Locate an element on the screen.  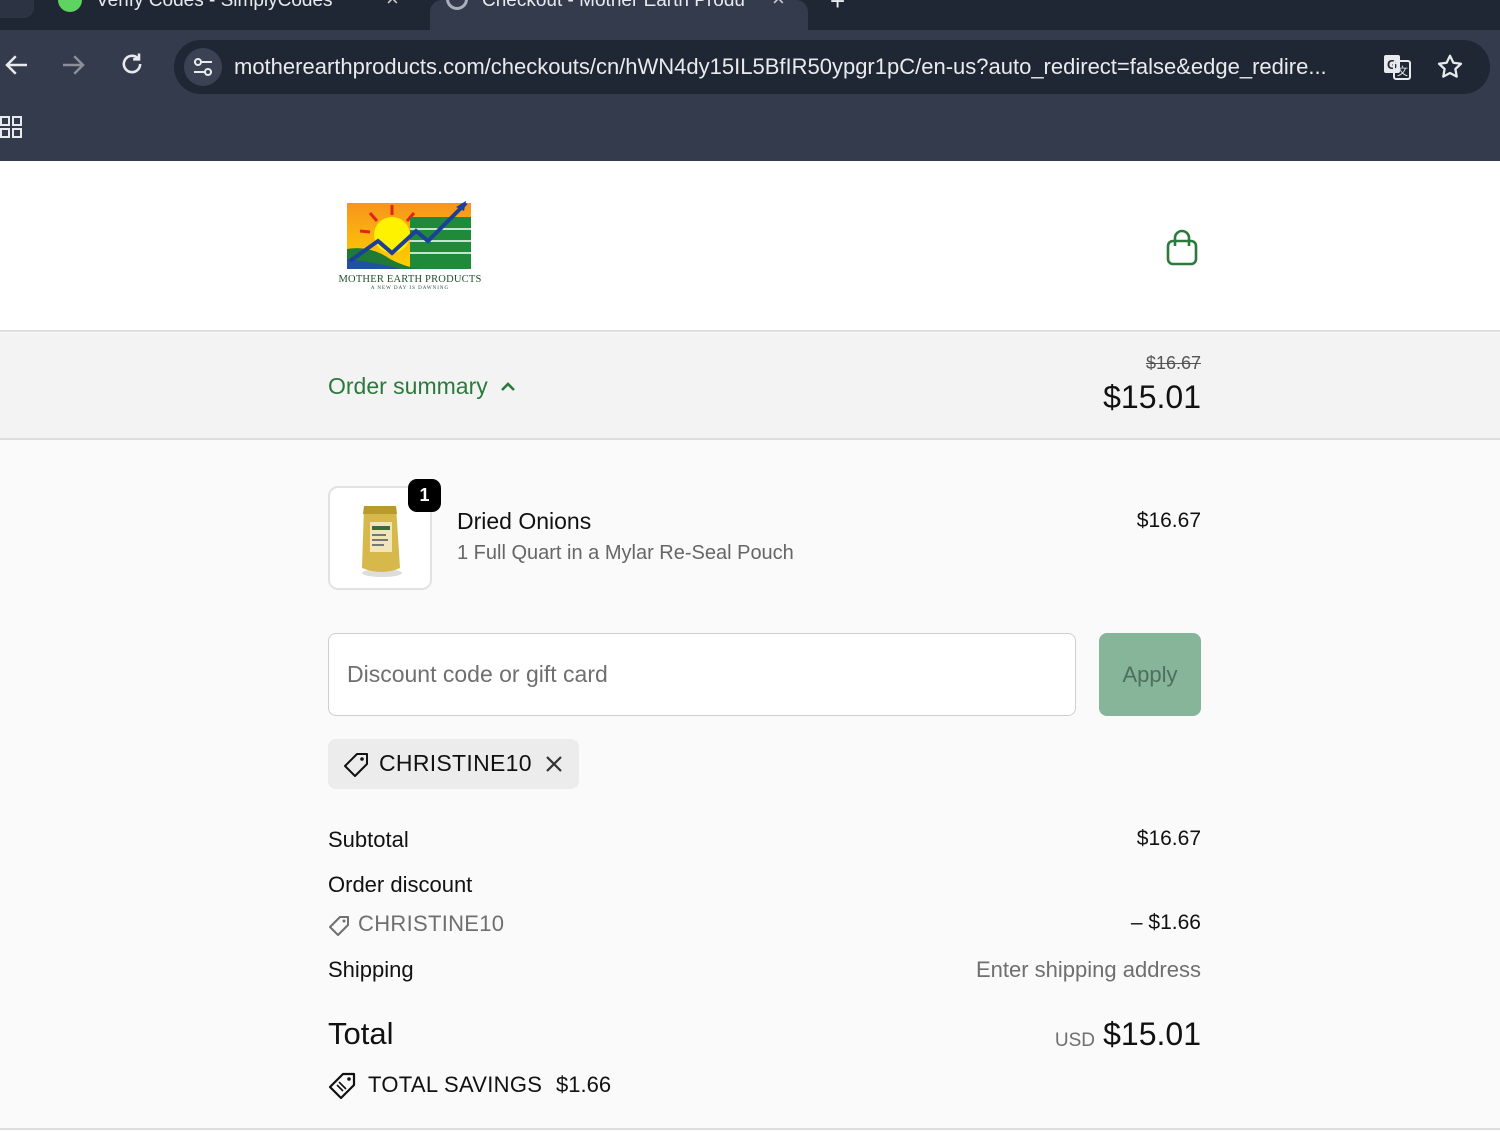
svg-text: 文 is located at coordinates (1402, 71).